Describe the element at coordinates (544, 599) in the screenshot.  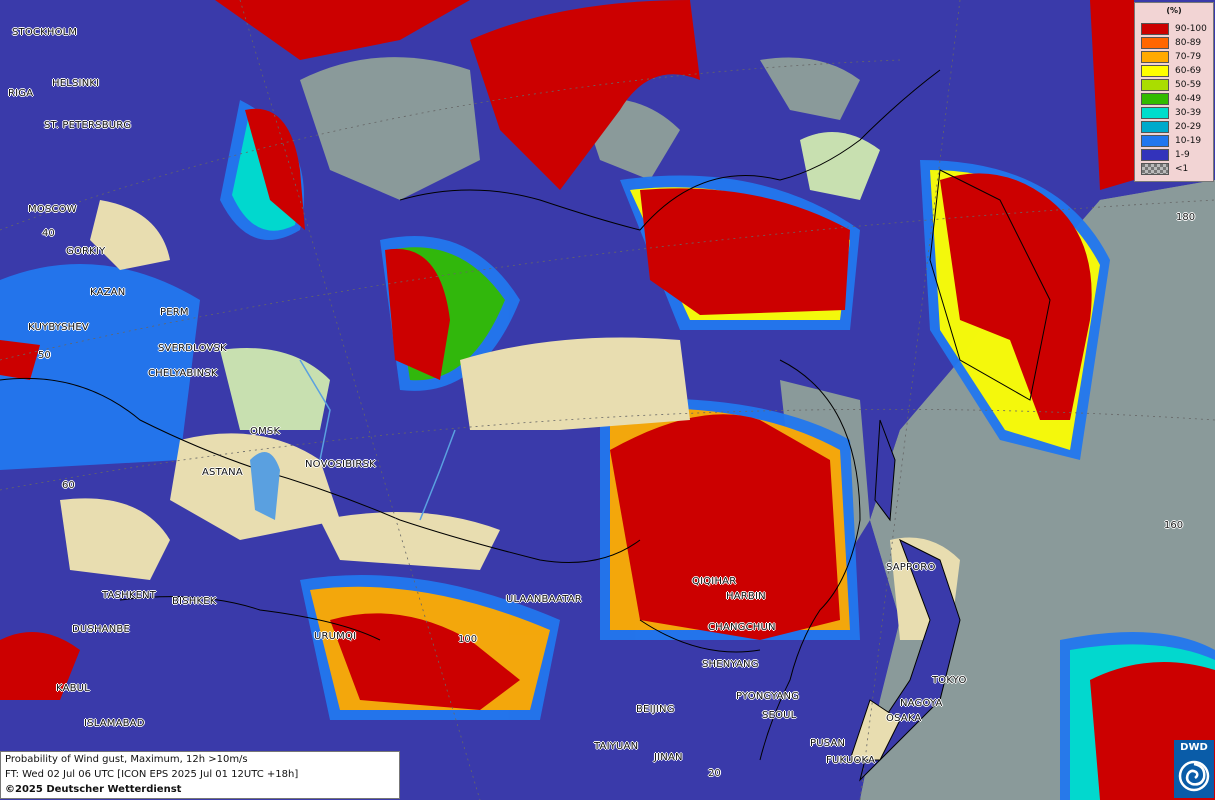
I see `city-label-ulaanbaatar: ULAANBAATAR` at that location.